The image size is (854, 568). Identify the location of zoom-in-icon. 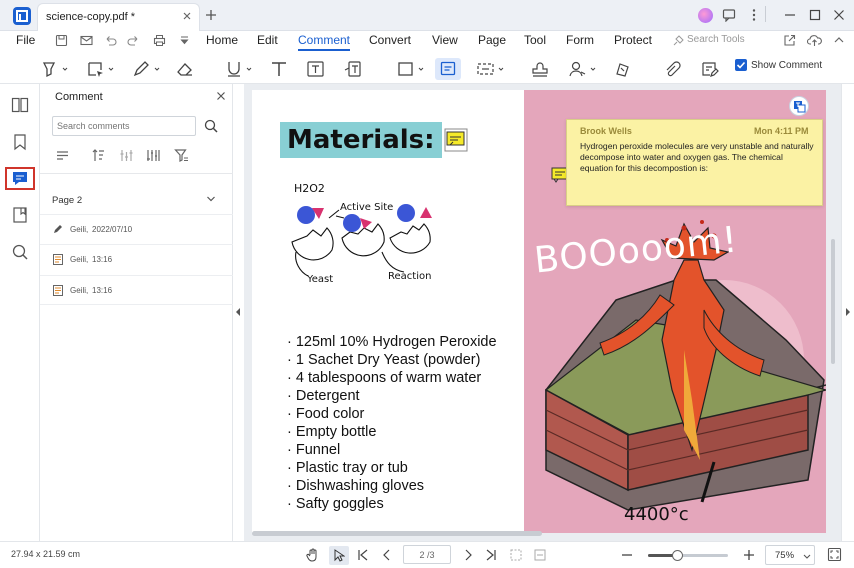
(749, 555).